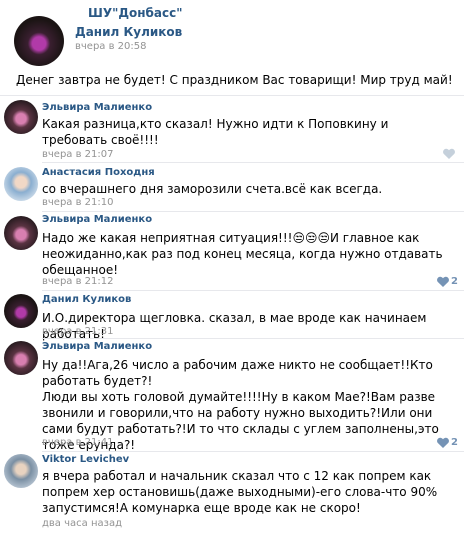 This screenshot has width=464, height=534. Describe the element at coordinates (78, 154) in the screenshot. I see `comment-time: вчера в 21:07` at that location.